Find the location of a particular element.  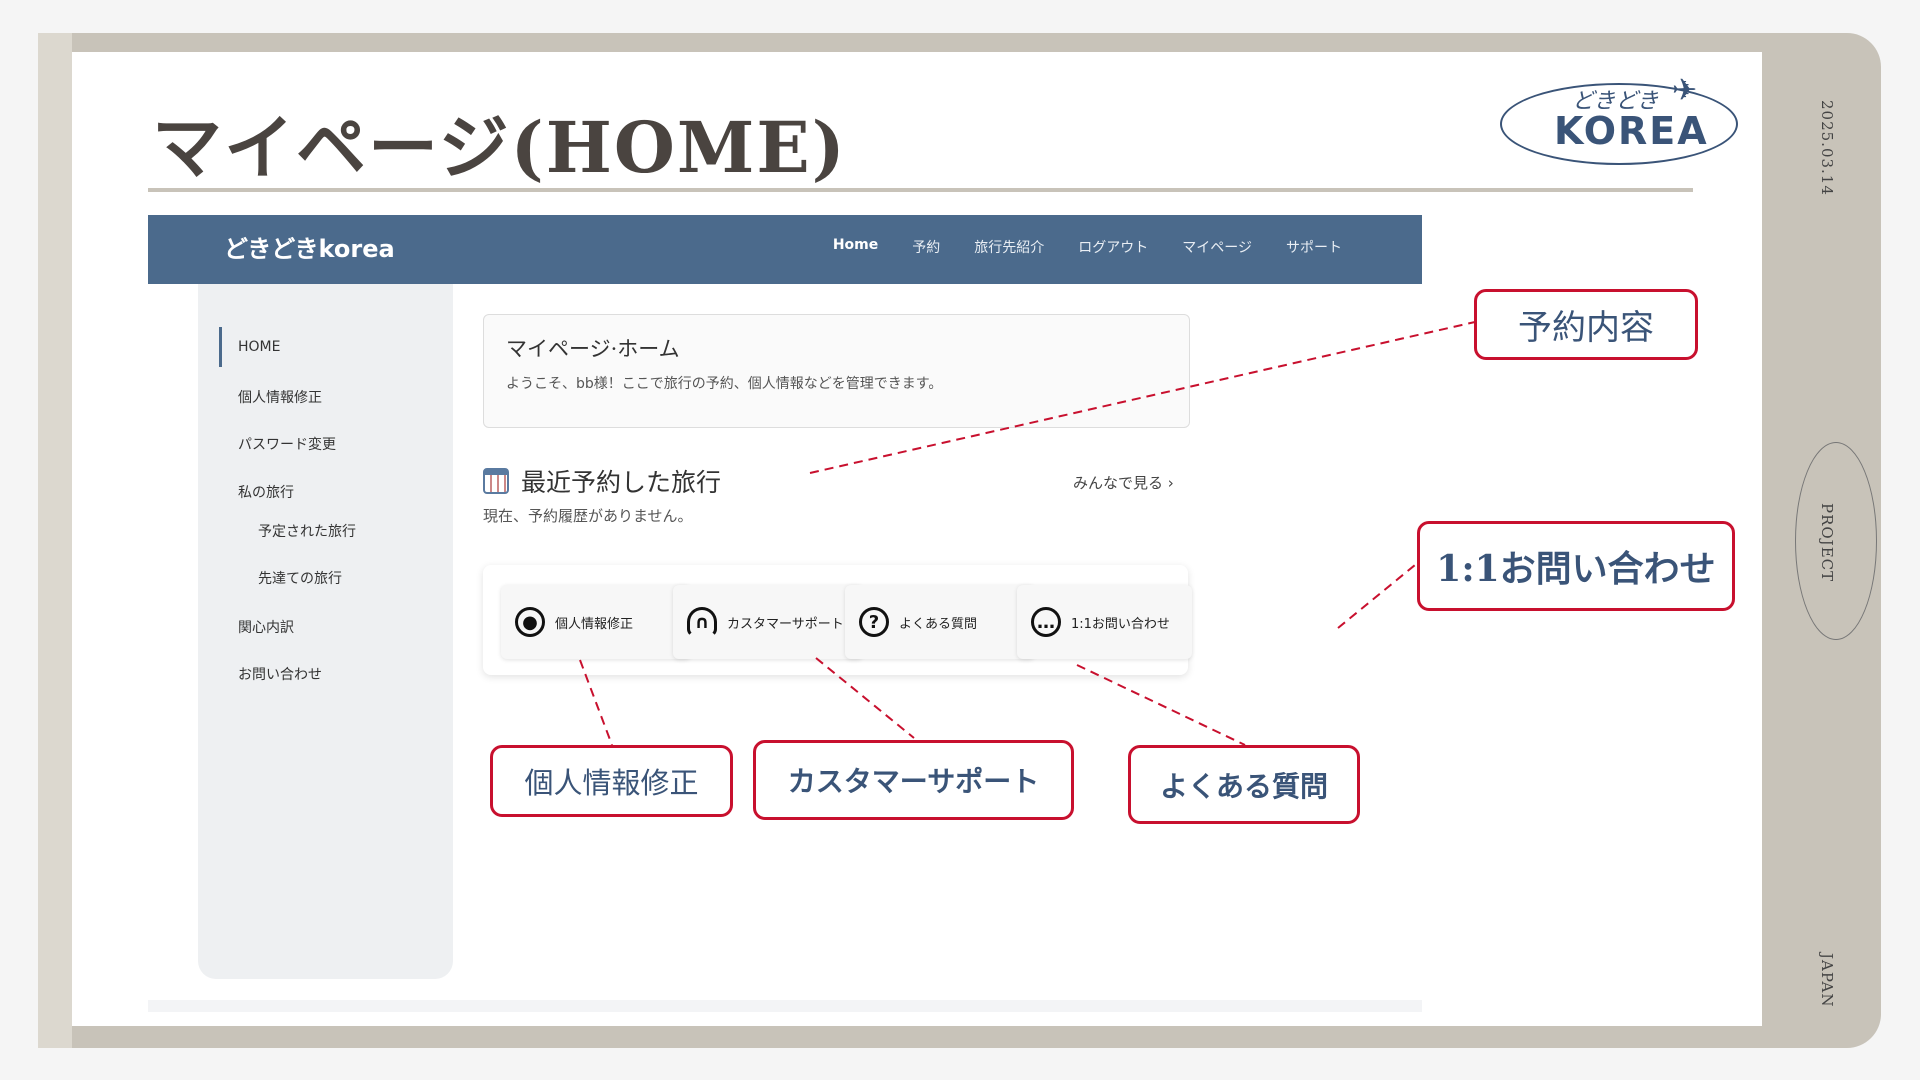

support-pointer-line is located at coordinates (865, 698).